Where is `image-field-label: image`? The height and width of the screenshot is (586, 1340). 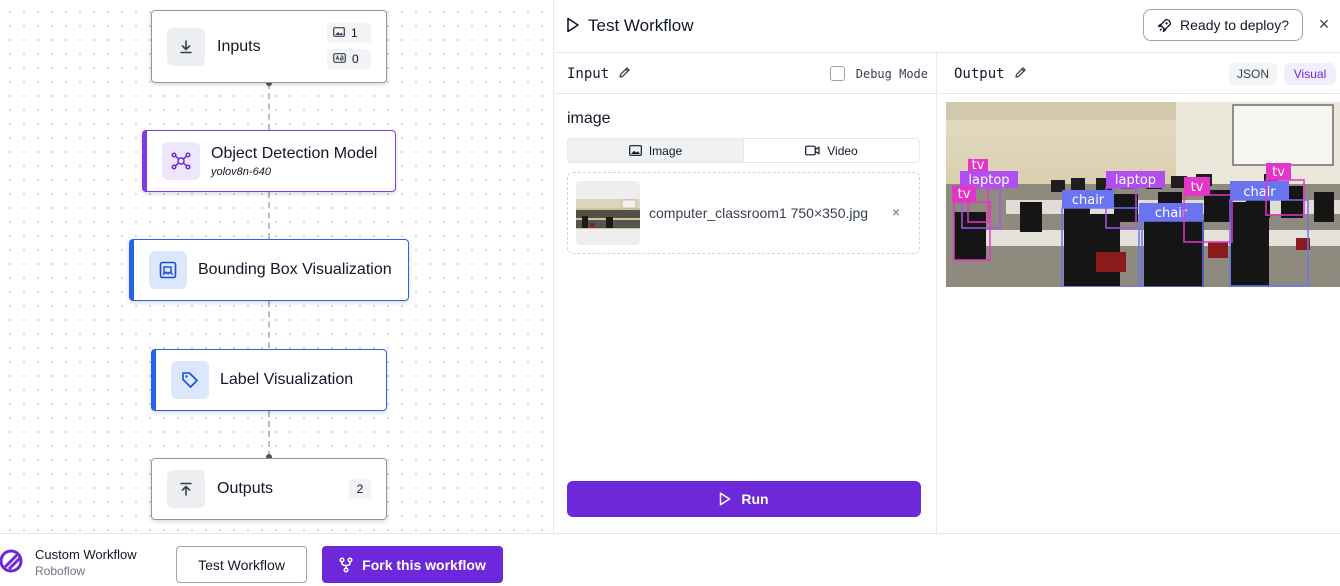 image-field-label: image is located at coordinates (589, 118).